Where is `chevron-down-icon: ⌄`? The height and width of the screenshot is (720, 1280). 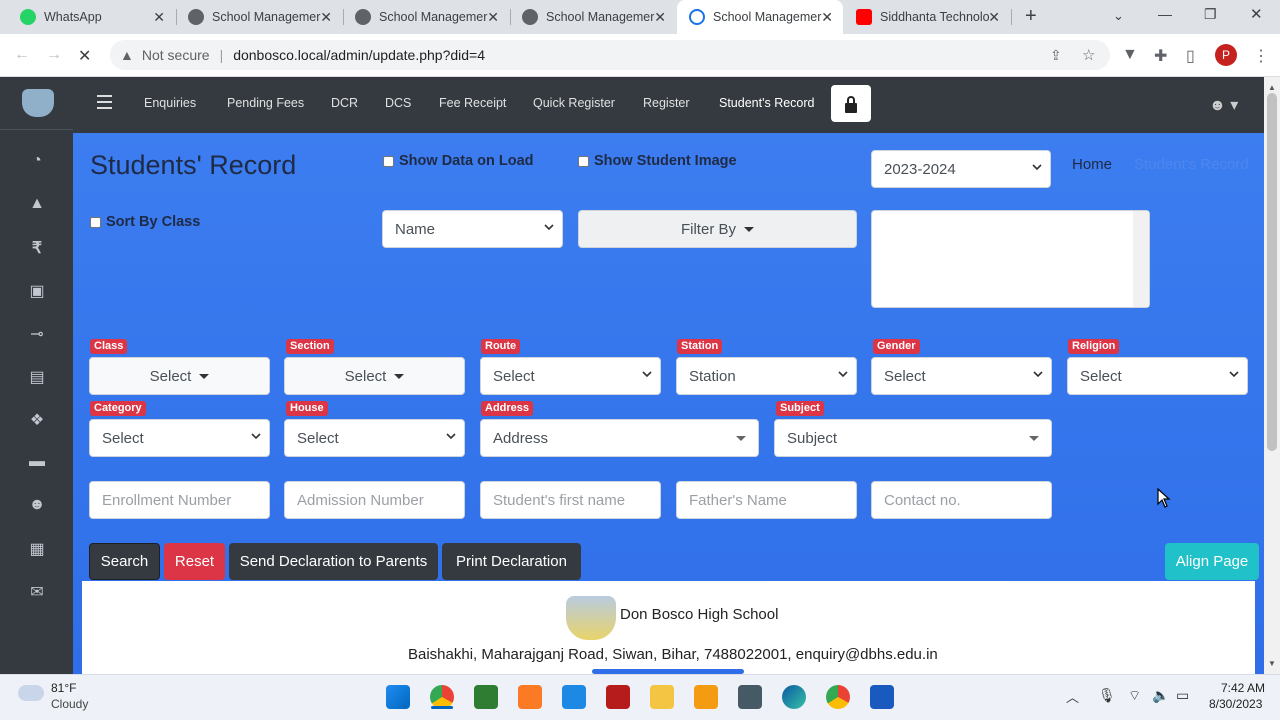
chevron-down-icon: ⌄ is located at coordinates (1118, 16).